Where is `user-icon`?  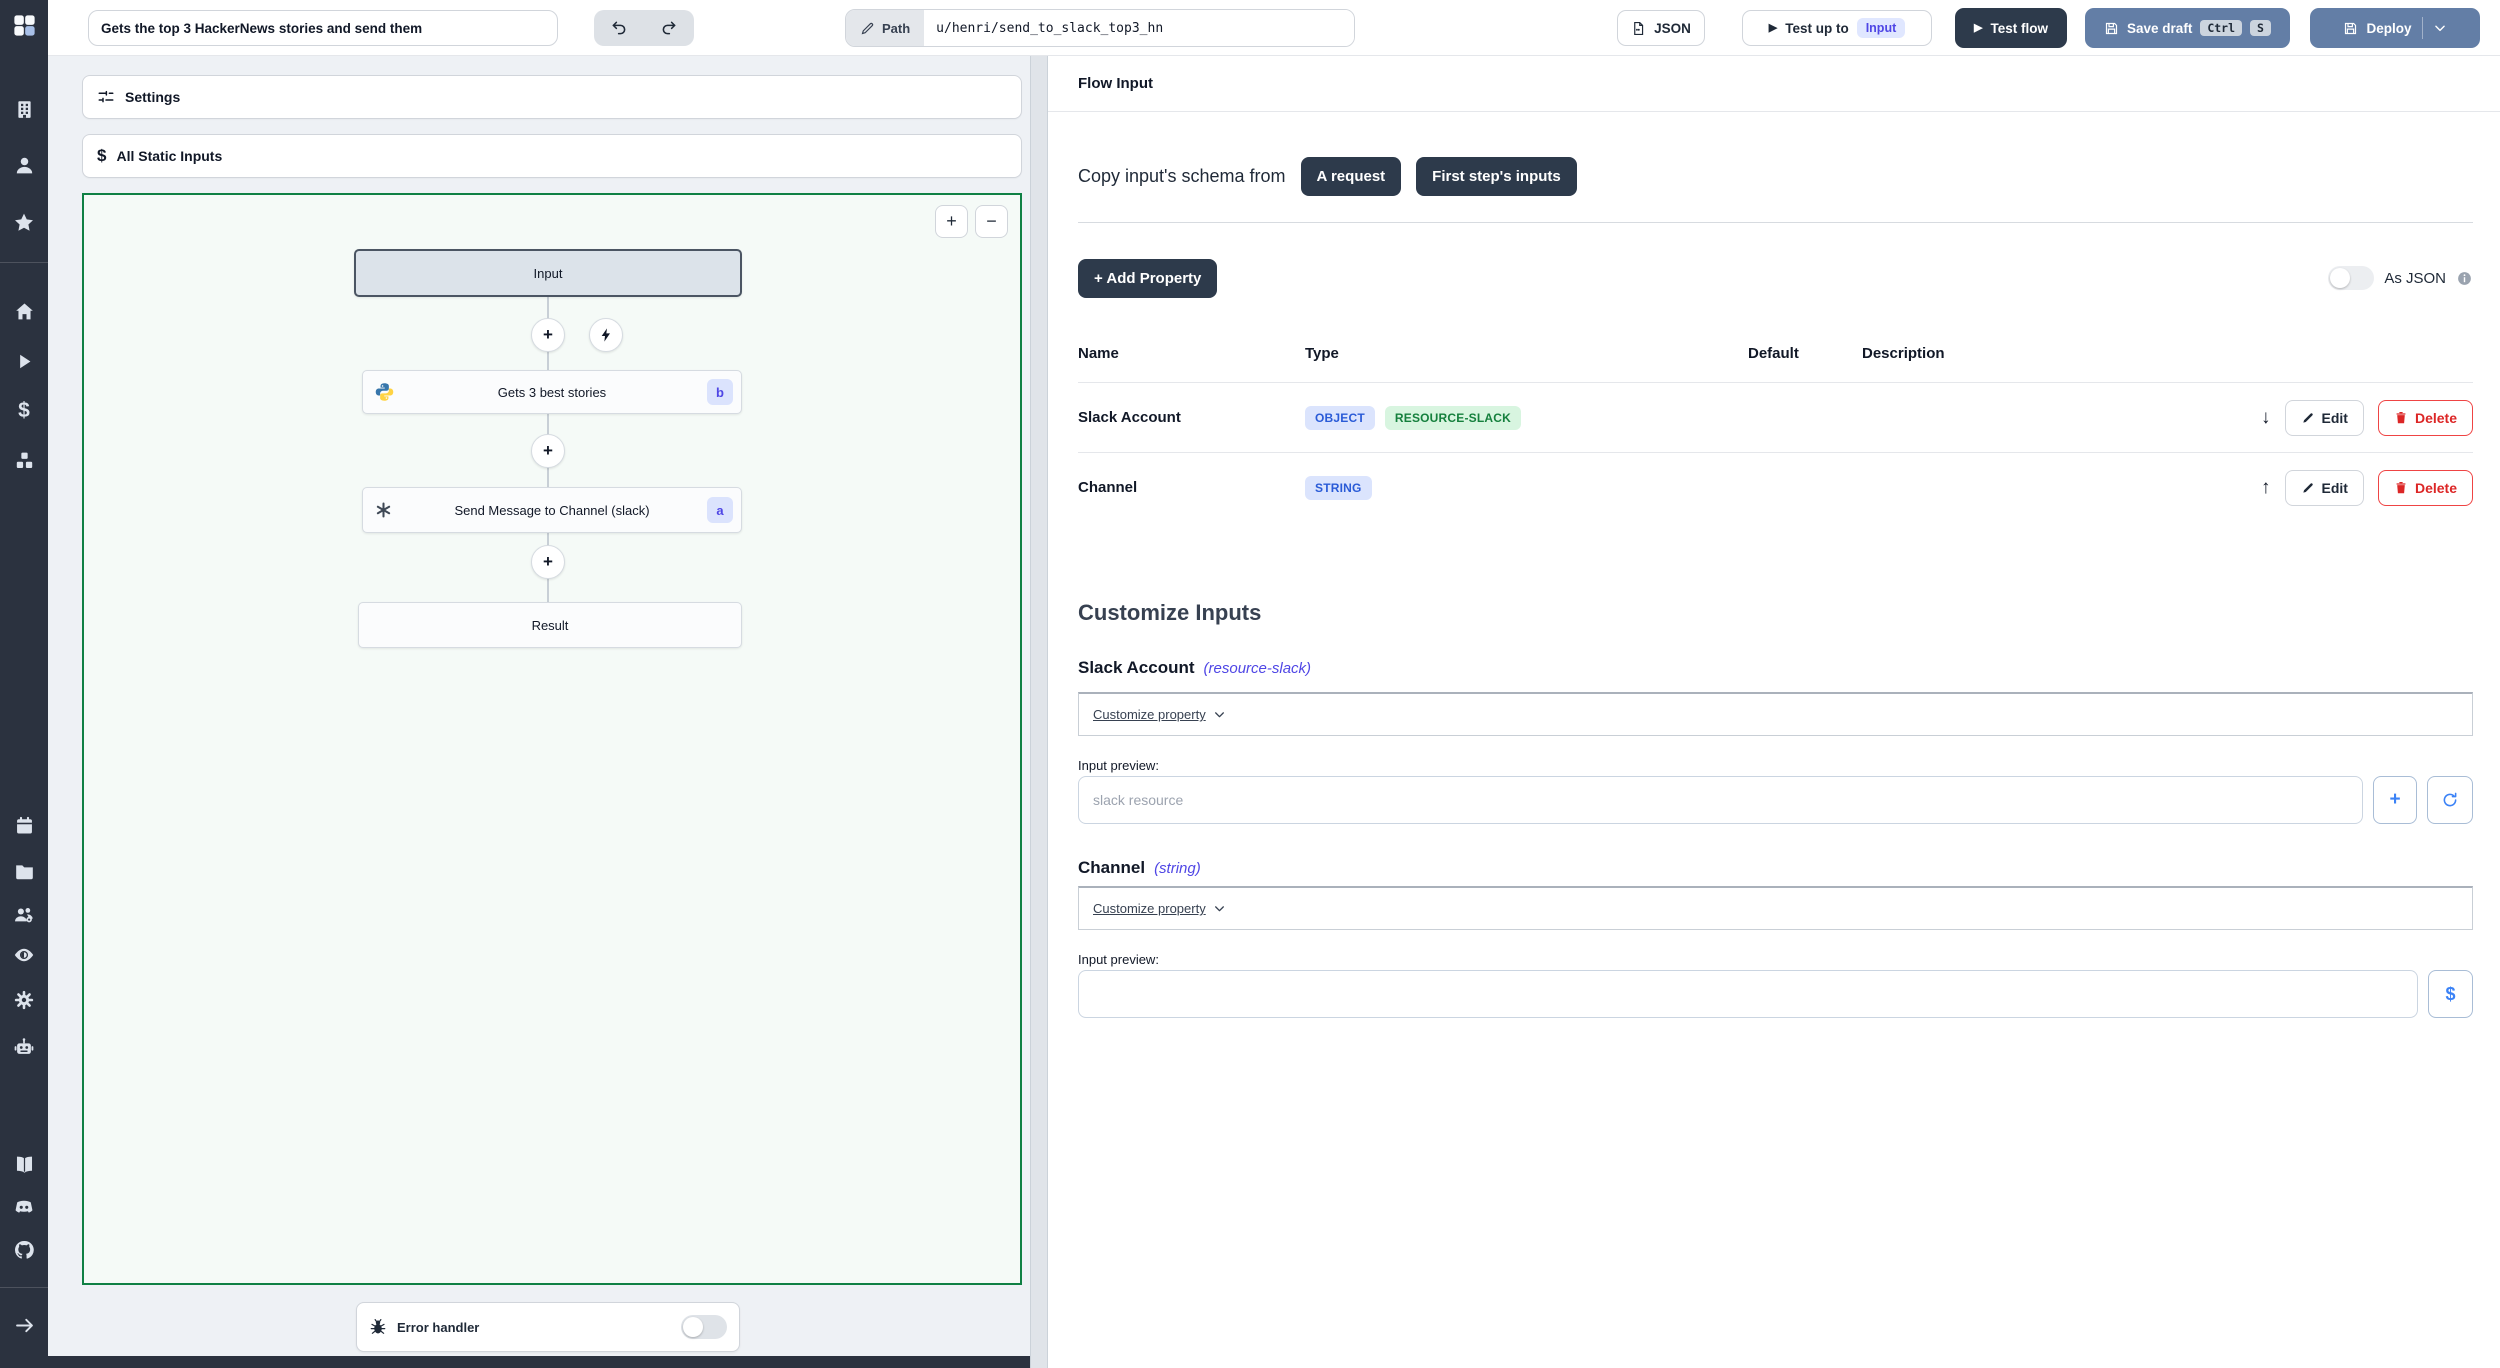 user-icon is located at coordinates (24, 165).